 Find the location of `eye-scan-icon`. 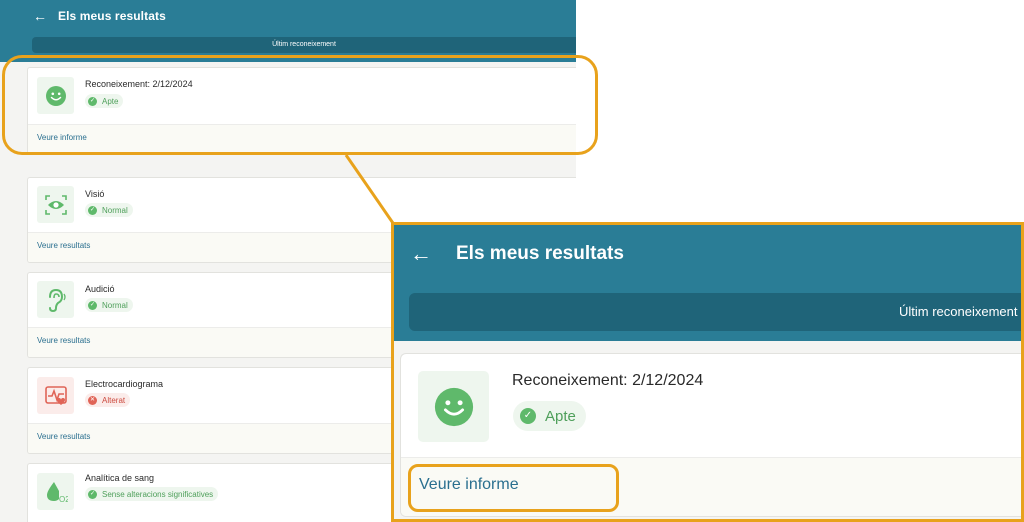

eye-scan-icon is located at coordinates (55, 204).